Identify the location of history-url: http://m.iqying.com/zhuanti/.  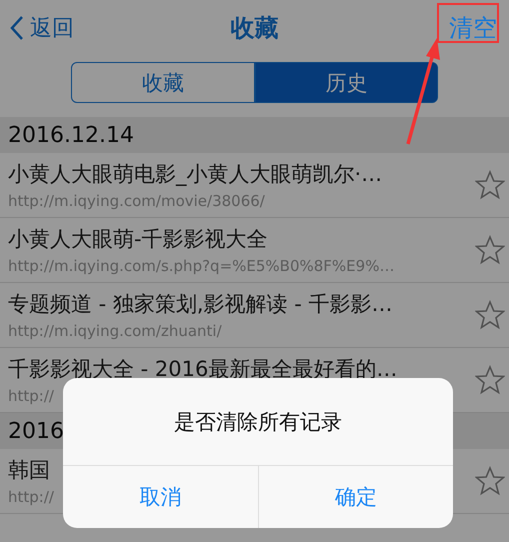
(115, 331).